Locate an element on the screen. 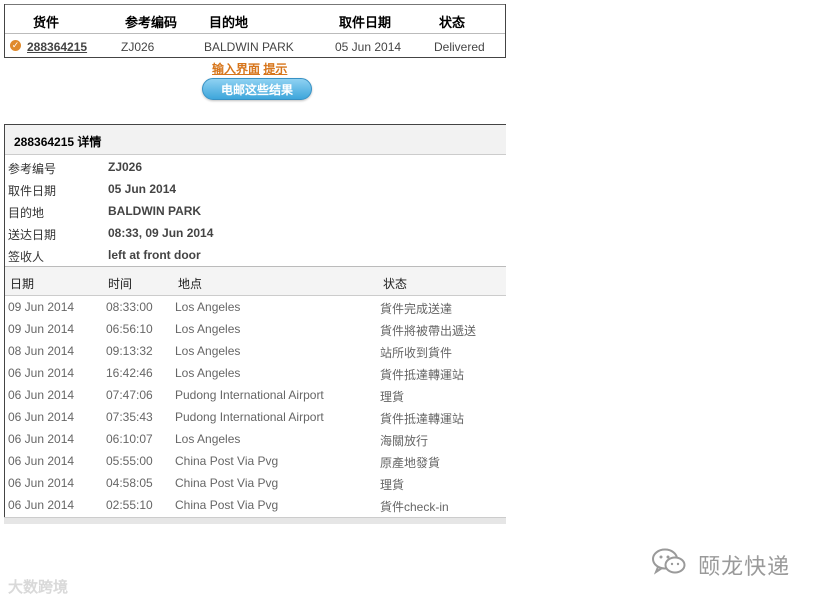  header-reference: 参考编码 is located at coordinates (151, 22).